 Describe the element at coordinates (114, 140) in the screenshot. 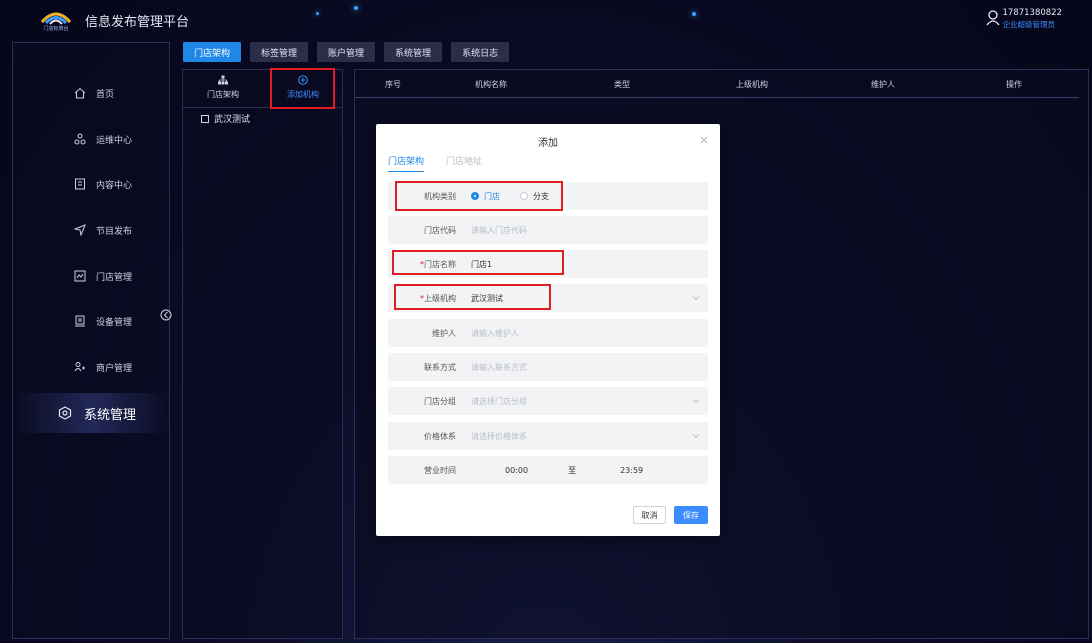

I see `sidebar-item-label: 运维中心` at that location.